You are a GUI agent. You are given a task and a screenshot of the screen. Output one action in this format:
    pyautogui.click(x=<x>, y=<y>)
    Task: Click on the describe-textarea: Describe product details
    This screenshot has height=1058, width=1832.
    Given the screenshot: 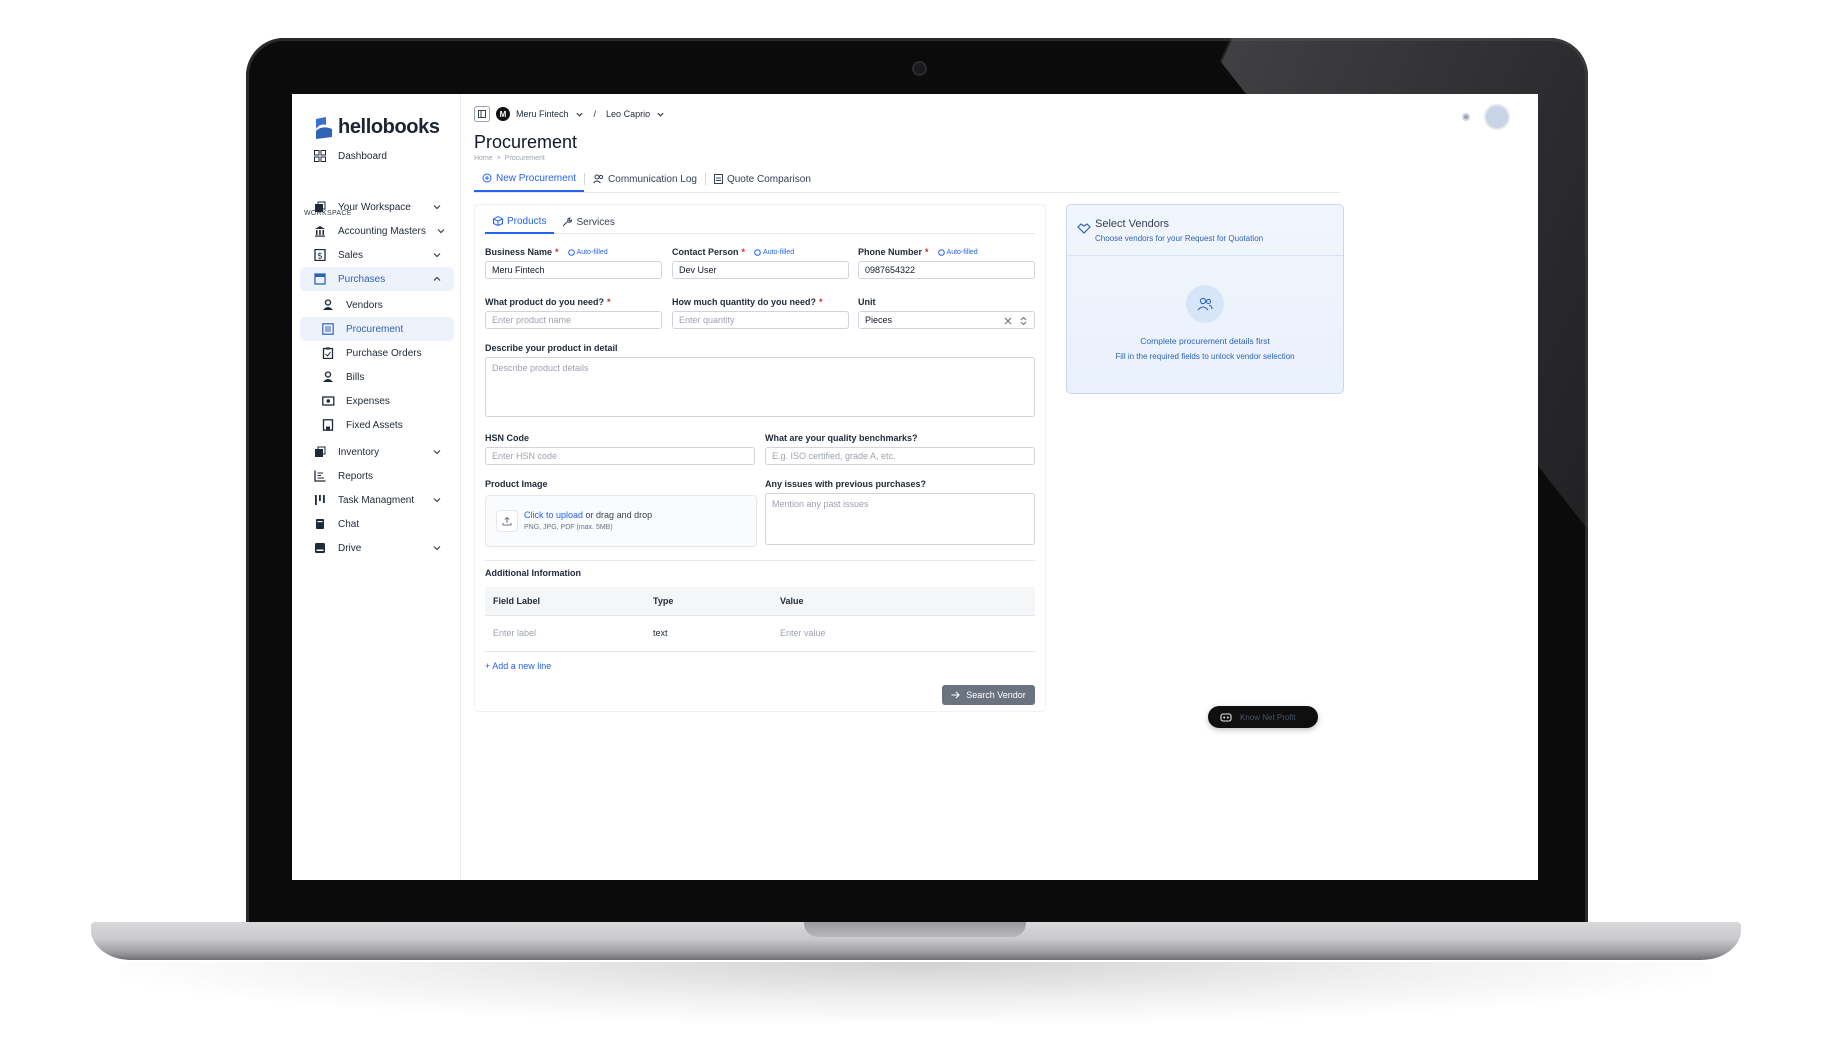 What is the action you would take?
    pyautogui.click(x=760, y=387)
    